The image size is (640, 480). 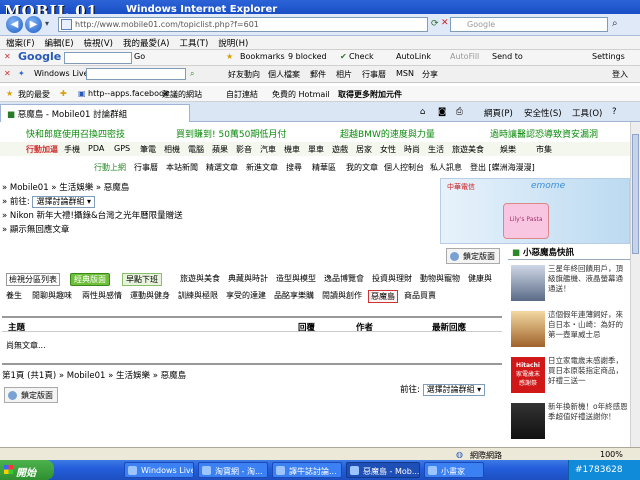 What do you see at coordinates (508, 149) in the screenshot?
I see `nav-entertainment: 娛樂` at bounding box center [508, 149].